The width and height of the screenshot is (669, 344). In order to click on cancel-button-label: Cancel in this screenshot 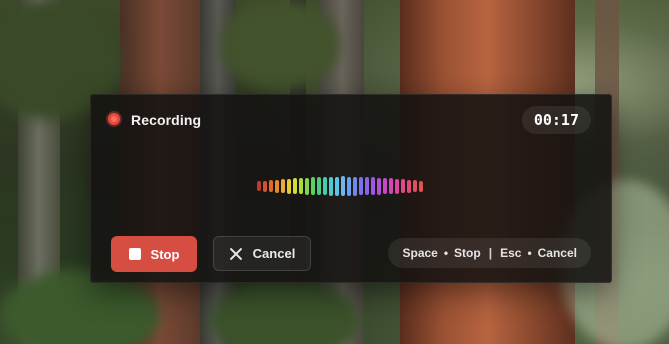, I will do `click(274, 253)`.